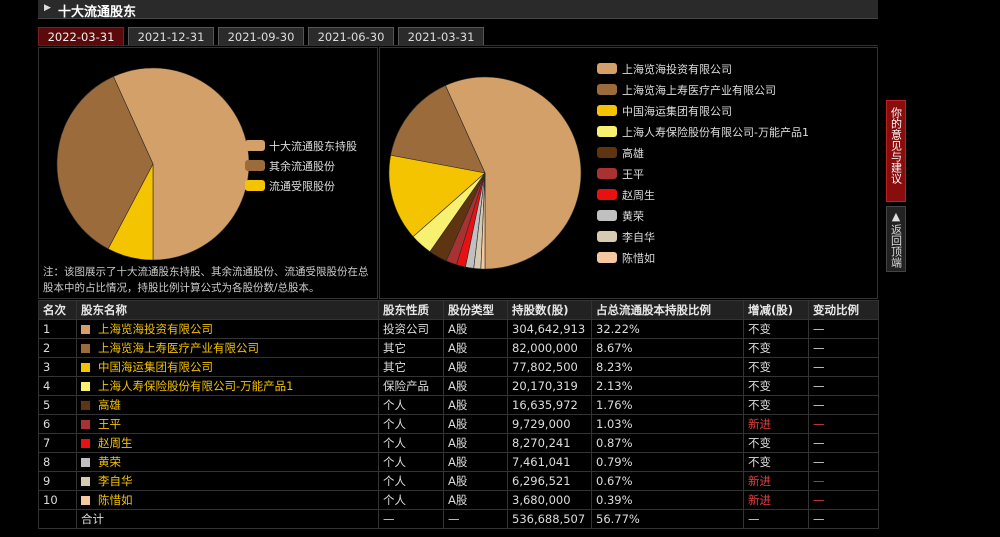  What do you see at coordinates (667, 500) in the screenshot?
I see `ratio-cell: 0.39%` at bounding box center [667, 500].